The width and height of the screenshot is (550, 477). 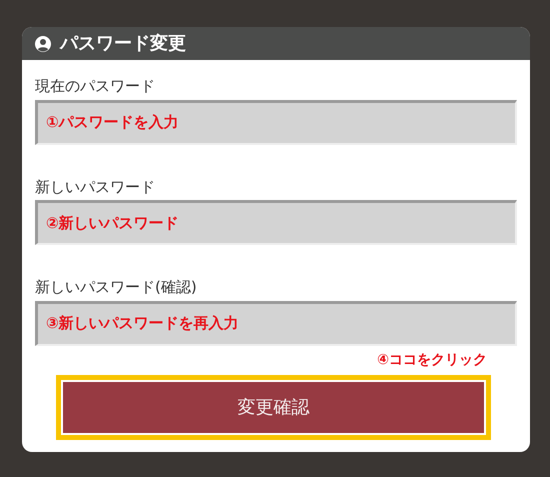 What do you see at coordinates (432, 360) in the screenshot?
I see `hint-text: ④ココをクリック` at bounding box center [432, 360].